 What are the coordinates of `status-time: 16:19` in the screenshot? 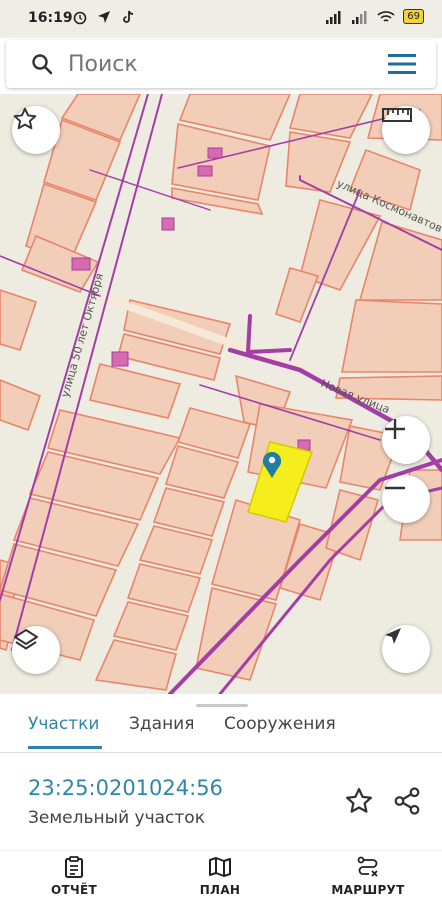 It's located at (50, 18).